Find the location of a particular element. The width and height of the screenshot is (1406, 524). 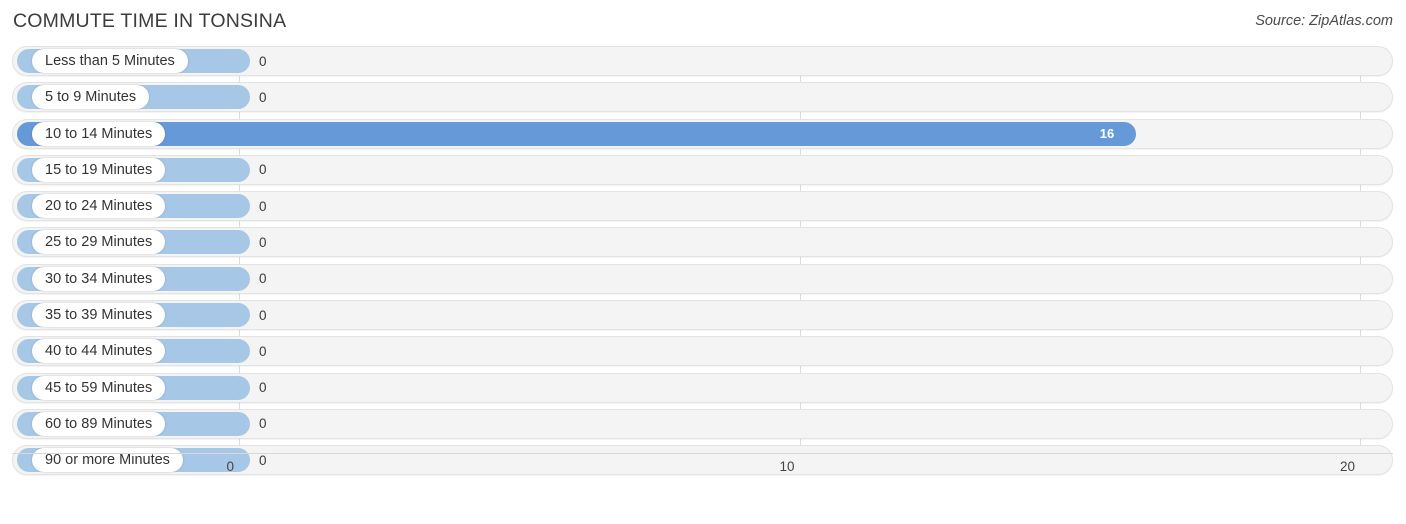

category-label: 45 to 59 Minutes is located at coordinates (99, 387).